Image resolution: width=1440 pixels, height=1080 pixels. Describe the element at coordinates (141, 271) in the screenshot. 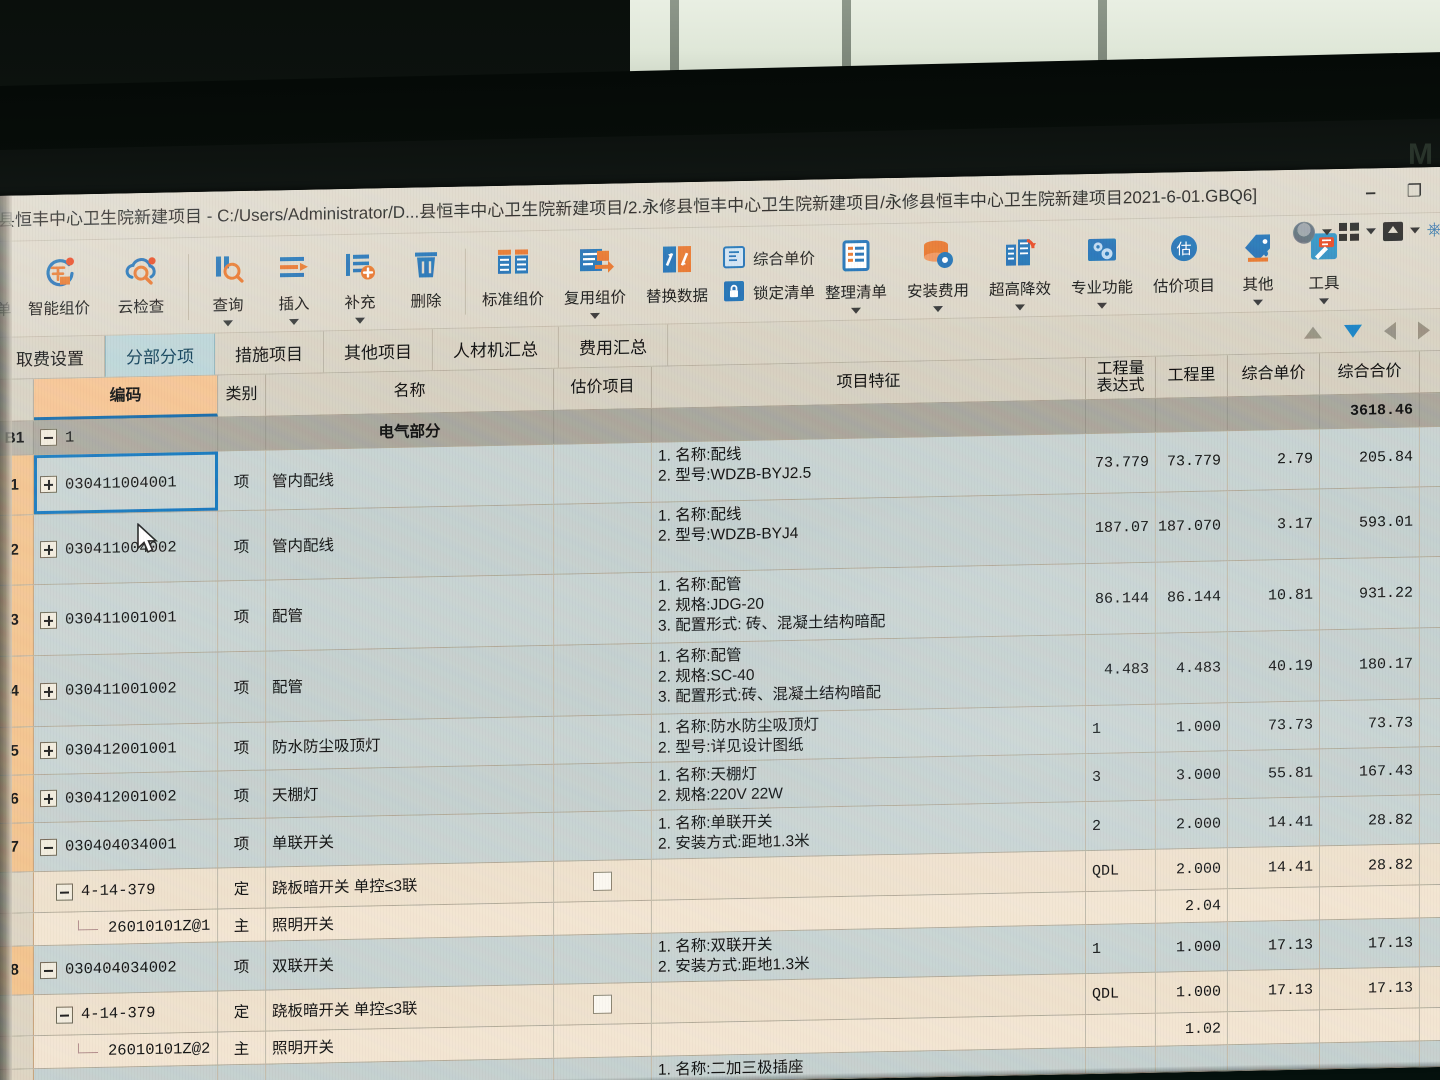

I see `cloud-check-icon` at that location.